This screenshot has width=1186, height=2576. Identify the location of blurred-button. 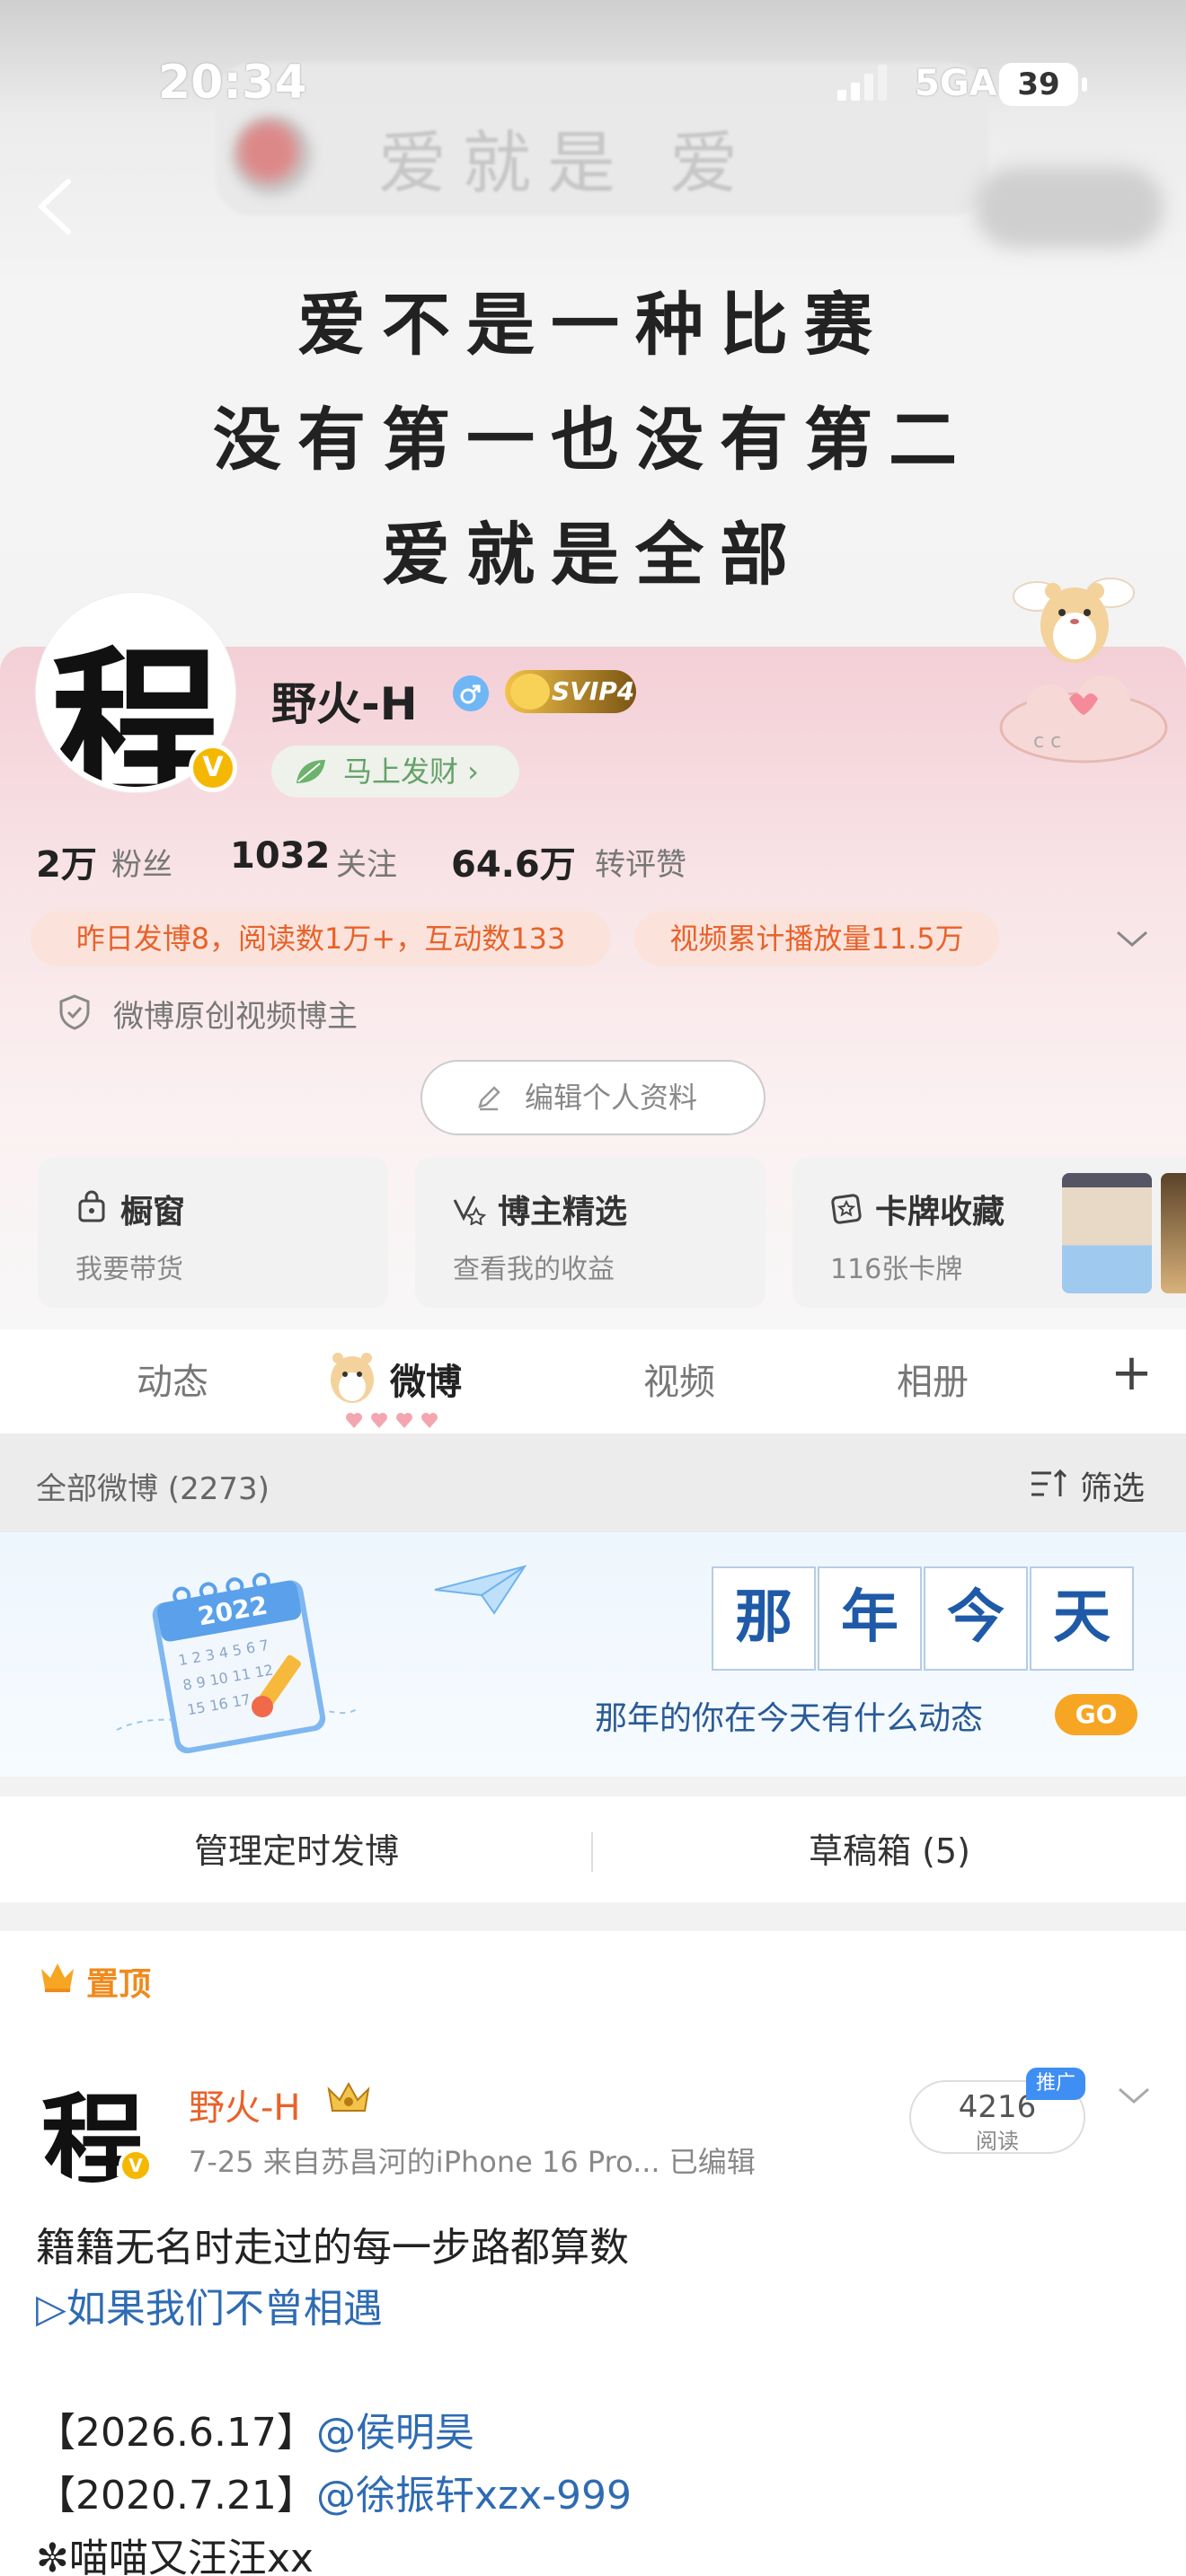
(1069, 207).